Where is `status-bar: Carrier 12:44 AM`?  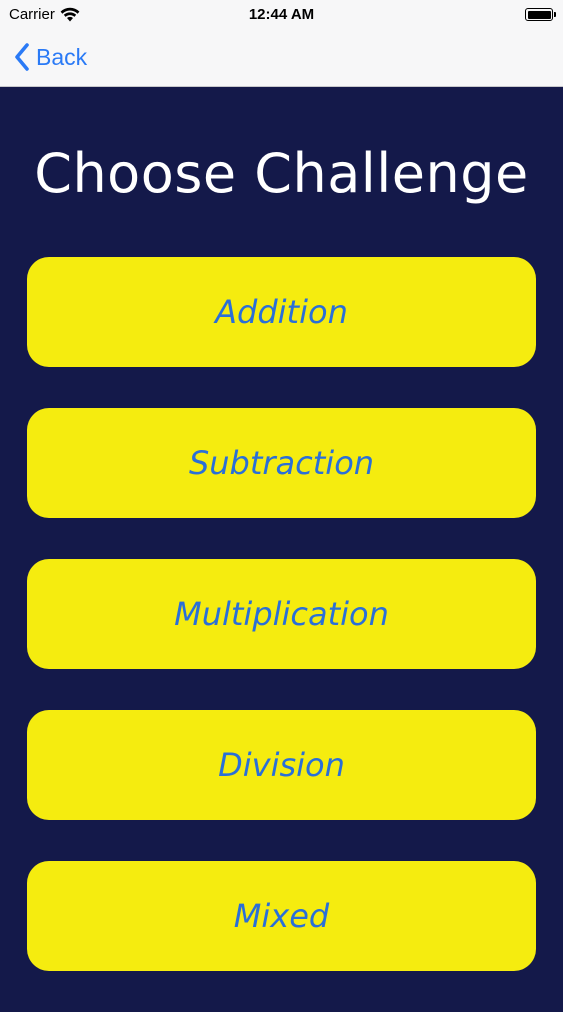 status-bar: Carrier 12:44 AM is located at coordinates (281, 15).